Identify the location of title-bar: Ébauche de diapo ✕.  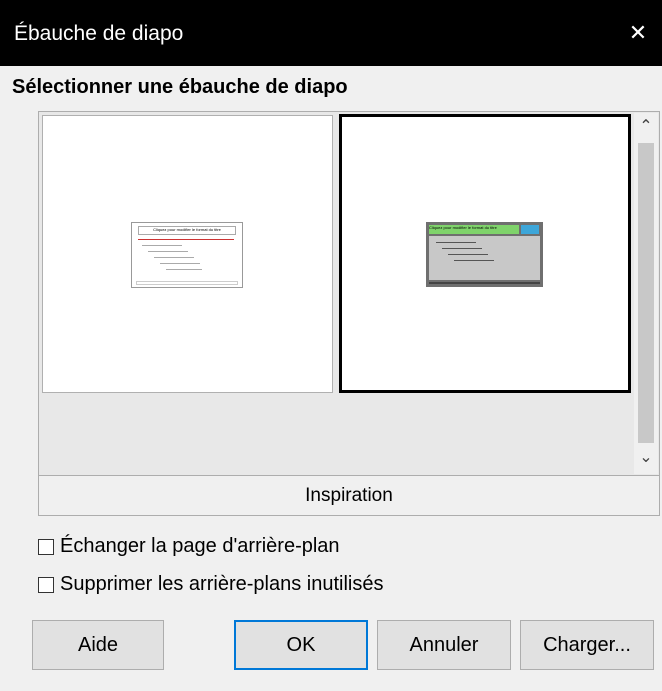
(331, 33).